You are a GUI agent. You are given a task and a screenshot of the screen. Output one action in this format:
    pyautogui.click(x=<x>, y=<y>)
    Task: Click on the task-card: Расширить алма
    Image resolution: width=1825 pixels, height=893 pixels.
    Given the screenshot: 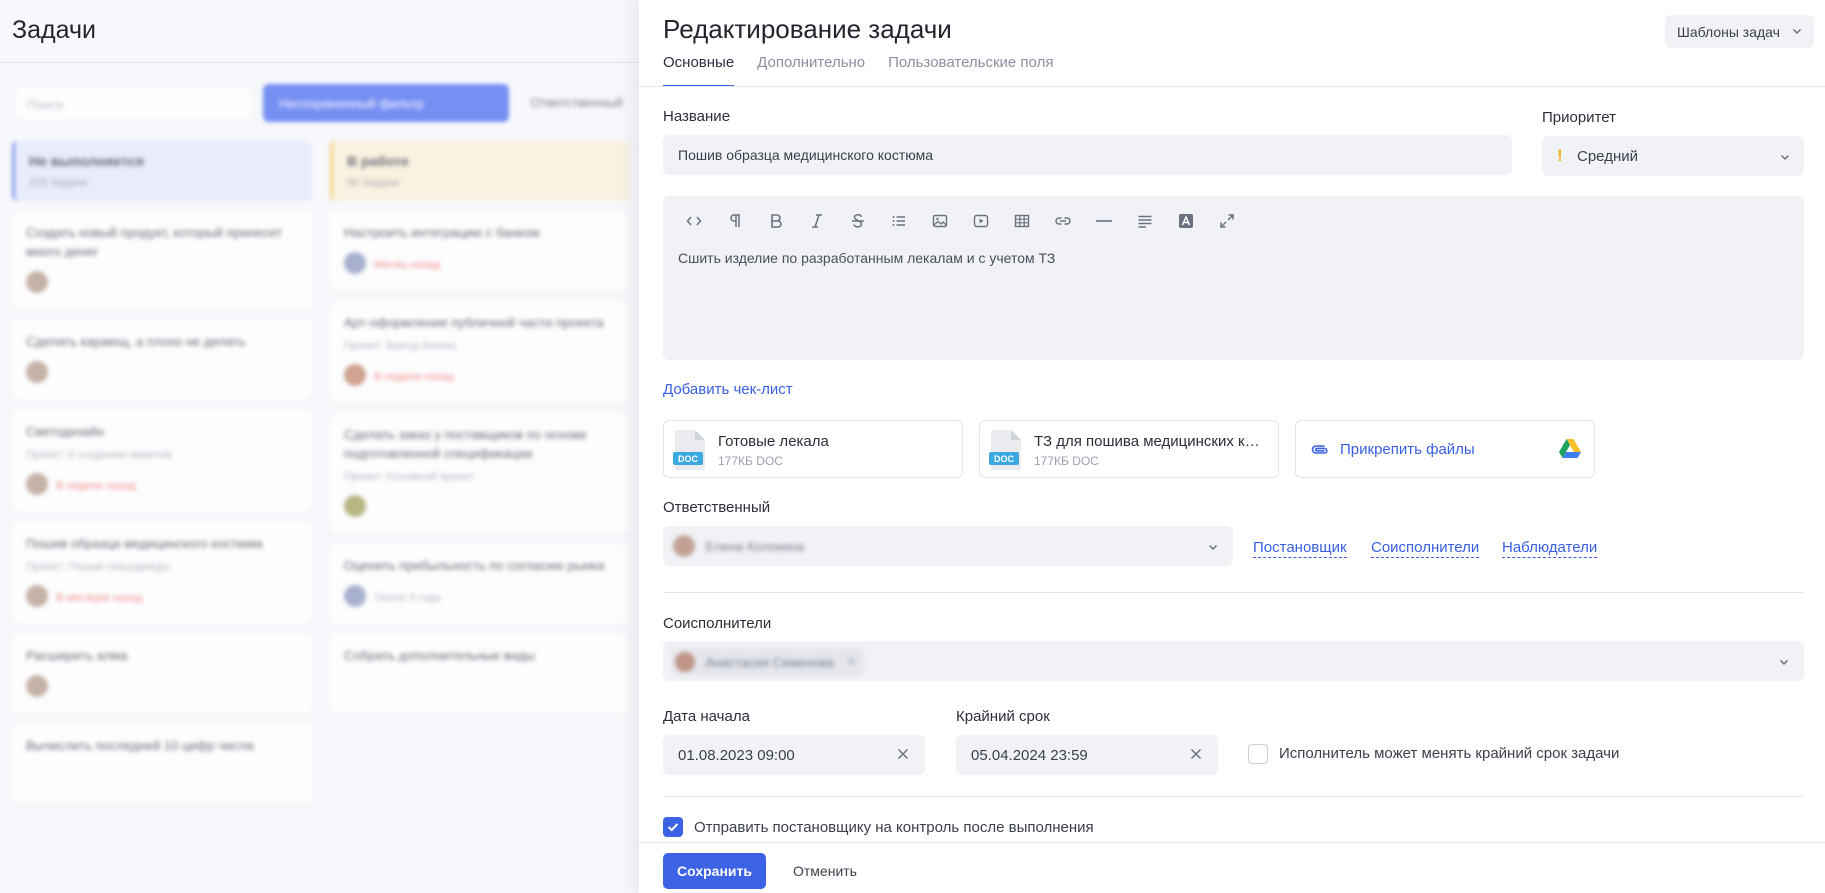 What is the action you would take?
    pyautogui.click(x=162, y=674)
    